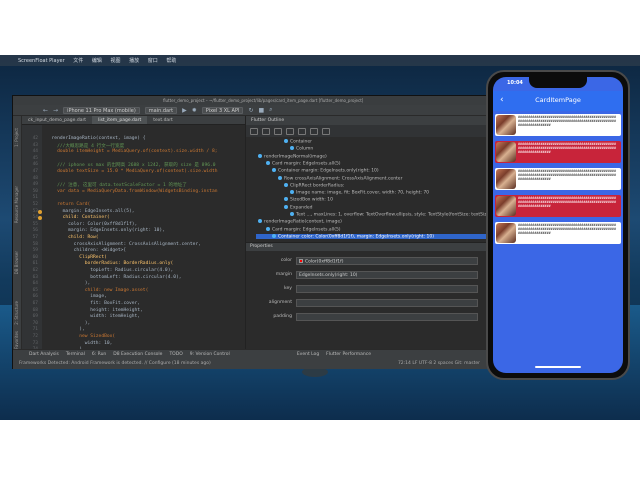 This screenshot has width=640, height=480. I want to click on line-number: 71, so click(35, 330).